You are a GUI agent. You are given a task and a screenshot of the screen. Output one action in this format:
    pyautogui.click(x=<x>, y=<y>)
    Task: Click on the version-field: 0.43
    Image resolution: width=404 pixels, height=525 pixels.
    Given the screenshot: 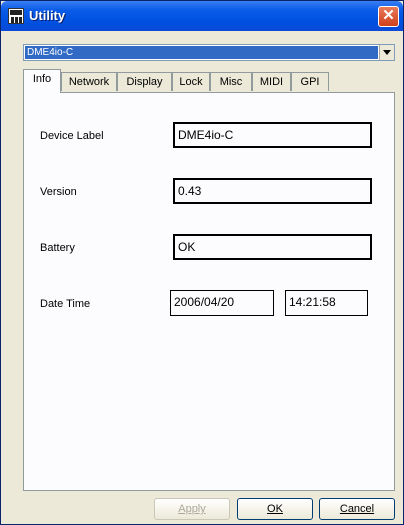 What is the action you would take?
    pyautogui.click(x=272, y=191)
    